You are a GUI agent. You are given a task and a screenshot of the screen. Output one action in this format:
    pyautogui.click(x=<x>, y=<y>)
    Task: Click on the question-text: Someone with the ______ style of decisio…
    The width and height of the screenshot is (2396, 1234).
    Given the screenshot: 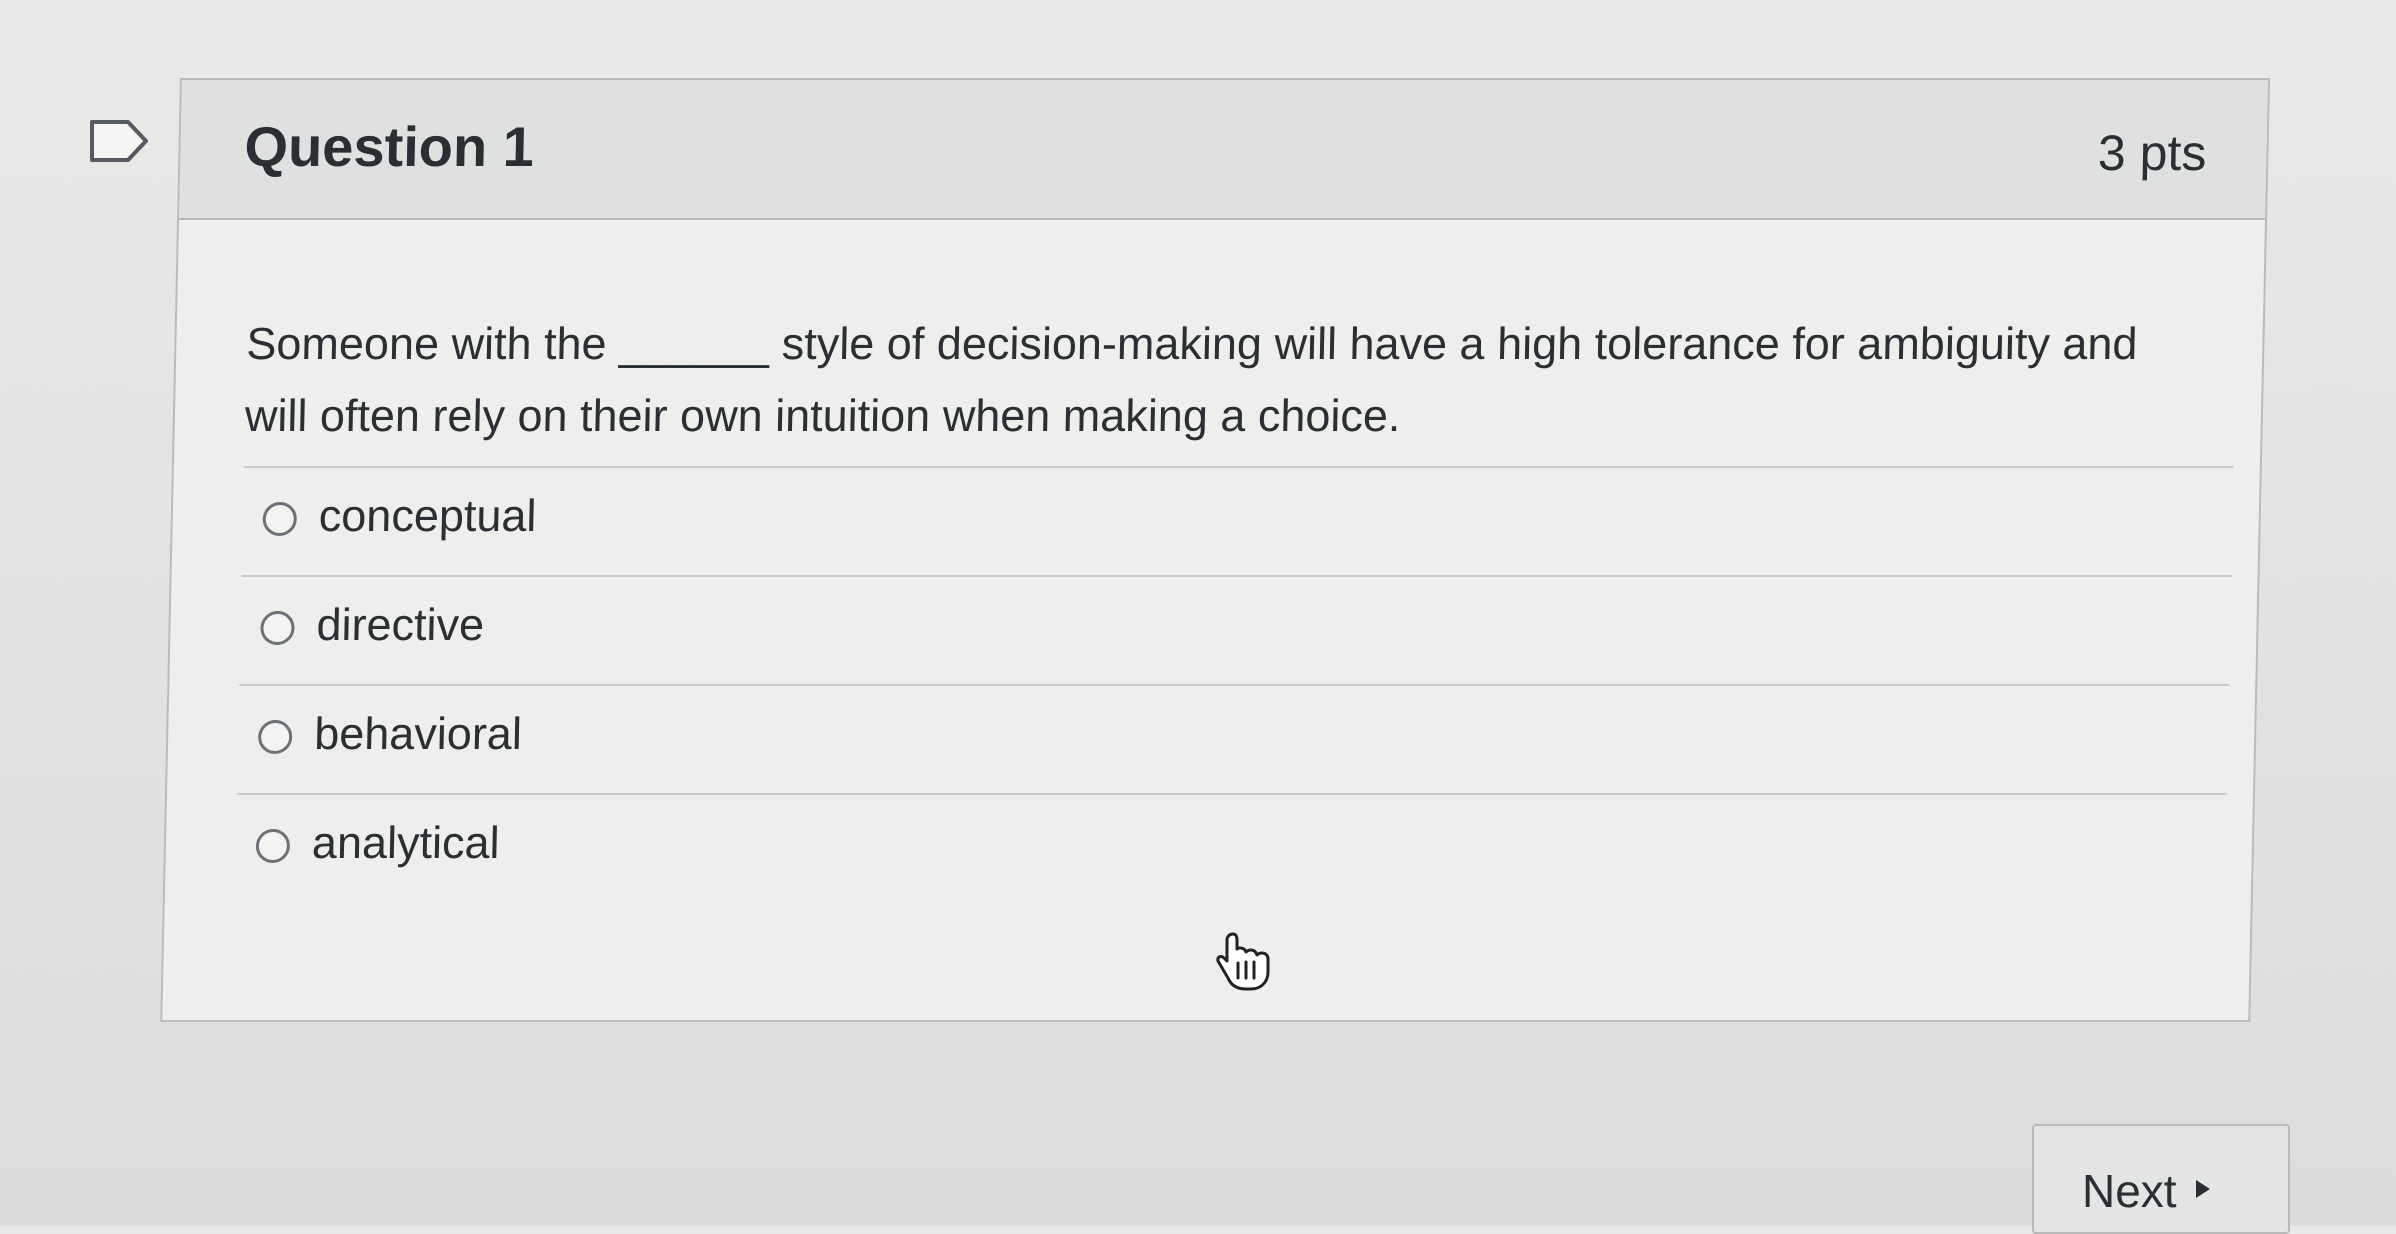 What is the action you would take?
    pyautogui.click(x=1191, y=379)
    